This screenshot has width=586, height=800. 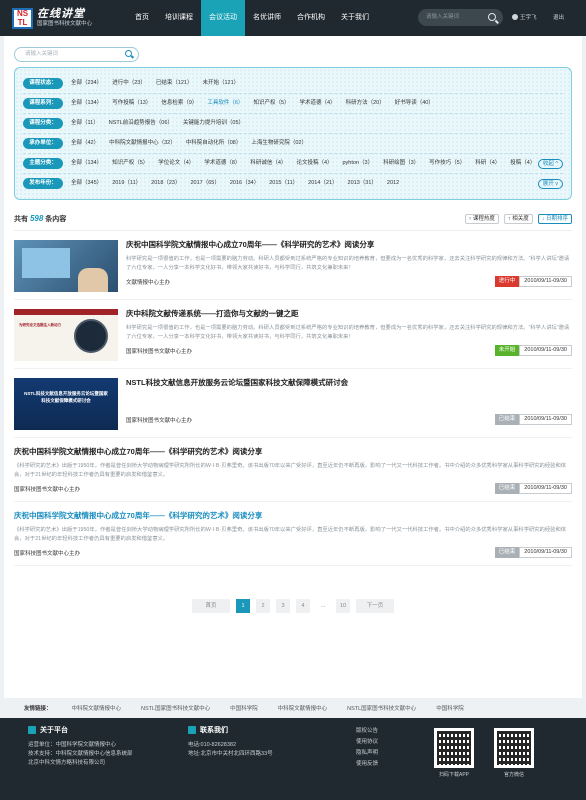 What do you see at coordinates (205, 183) in the screenshot?
I see `filter-option: 2017（65）` at bounding box center [205, 183].